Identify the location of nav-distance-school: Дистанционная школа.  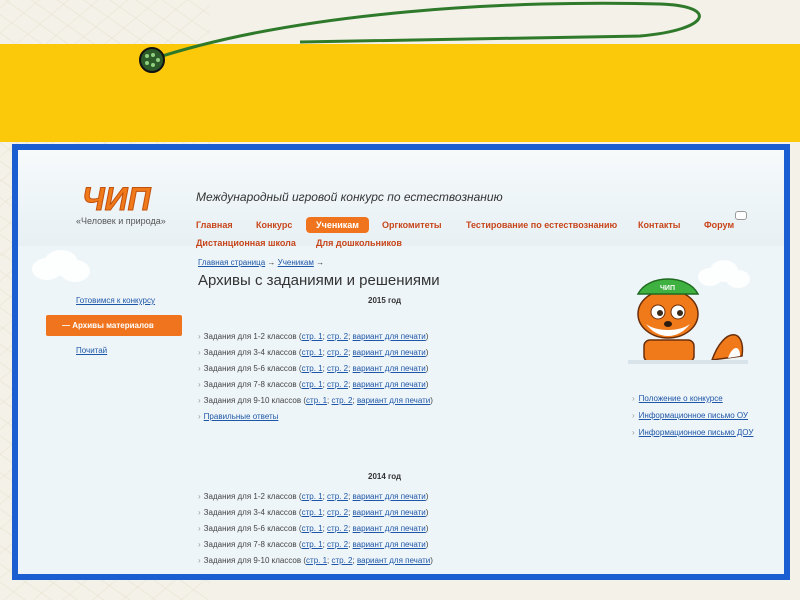
(246, 243).